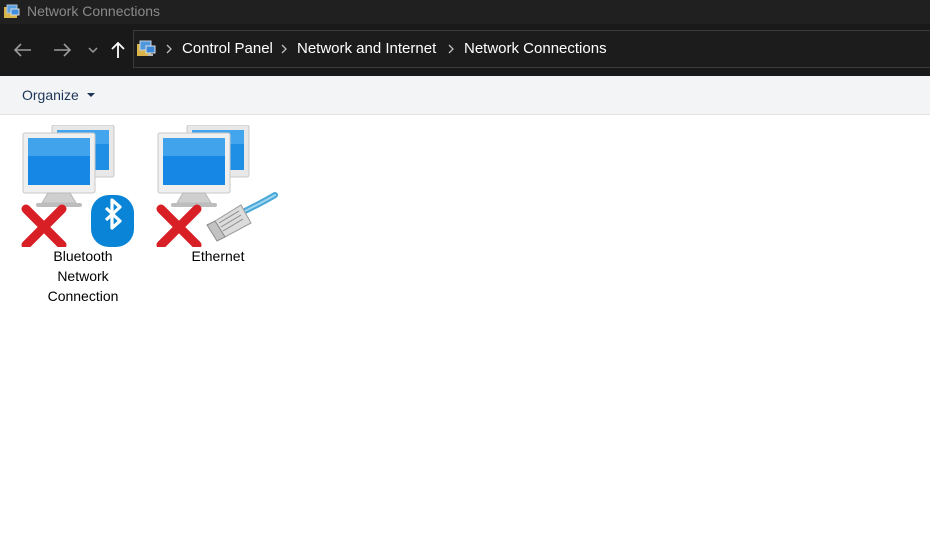 The height and width of the screenshot is (533, 930). Describe the element at coordinates (77, 186) in the screenshot. I see `bluetooth-network-connection-icon` at that location.